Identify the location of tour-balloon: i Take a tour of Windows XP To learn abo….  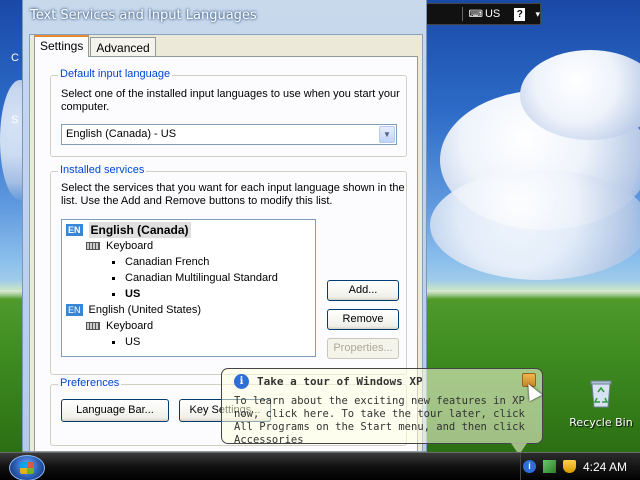
(382, 411).